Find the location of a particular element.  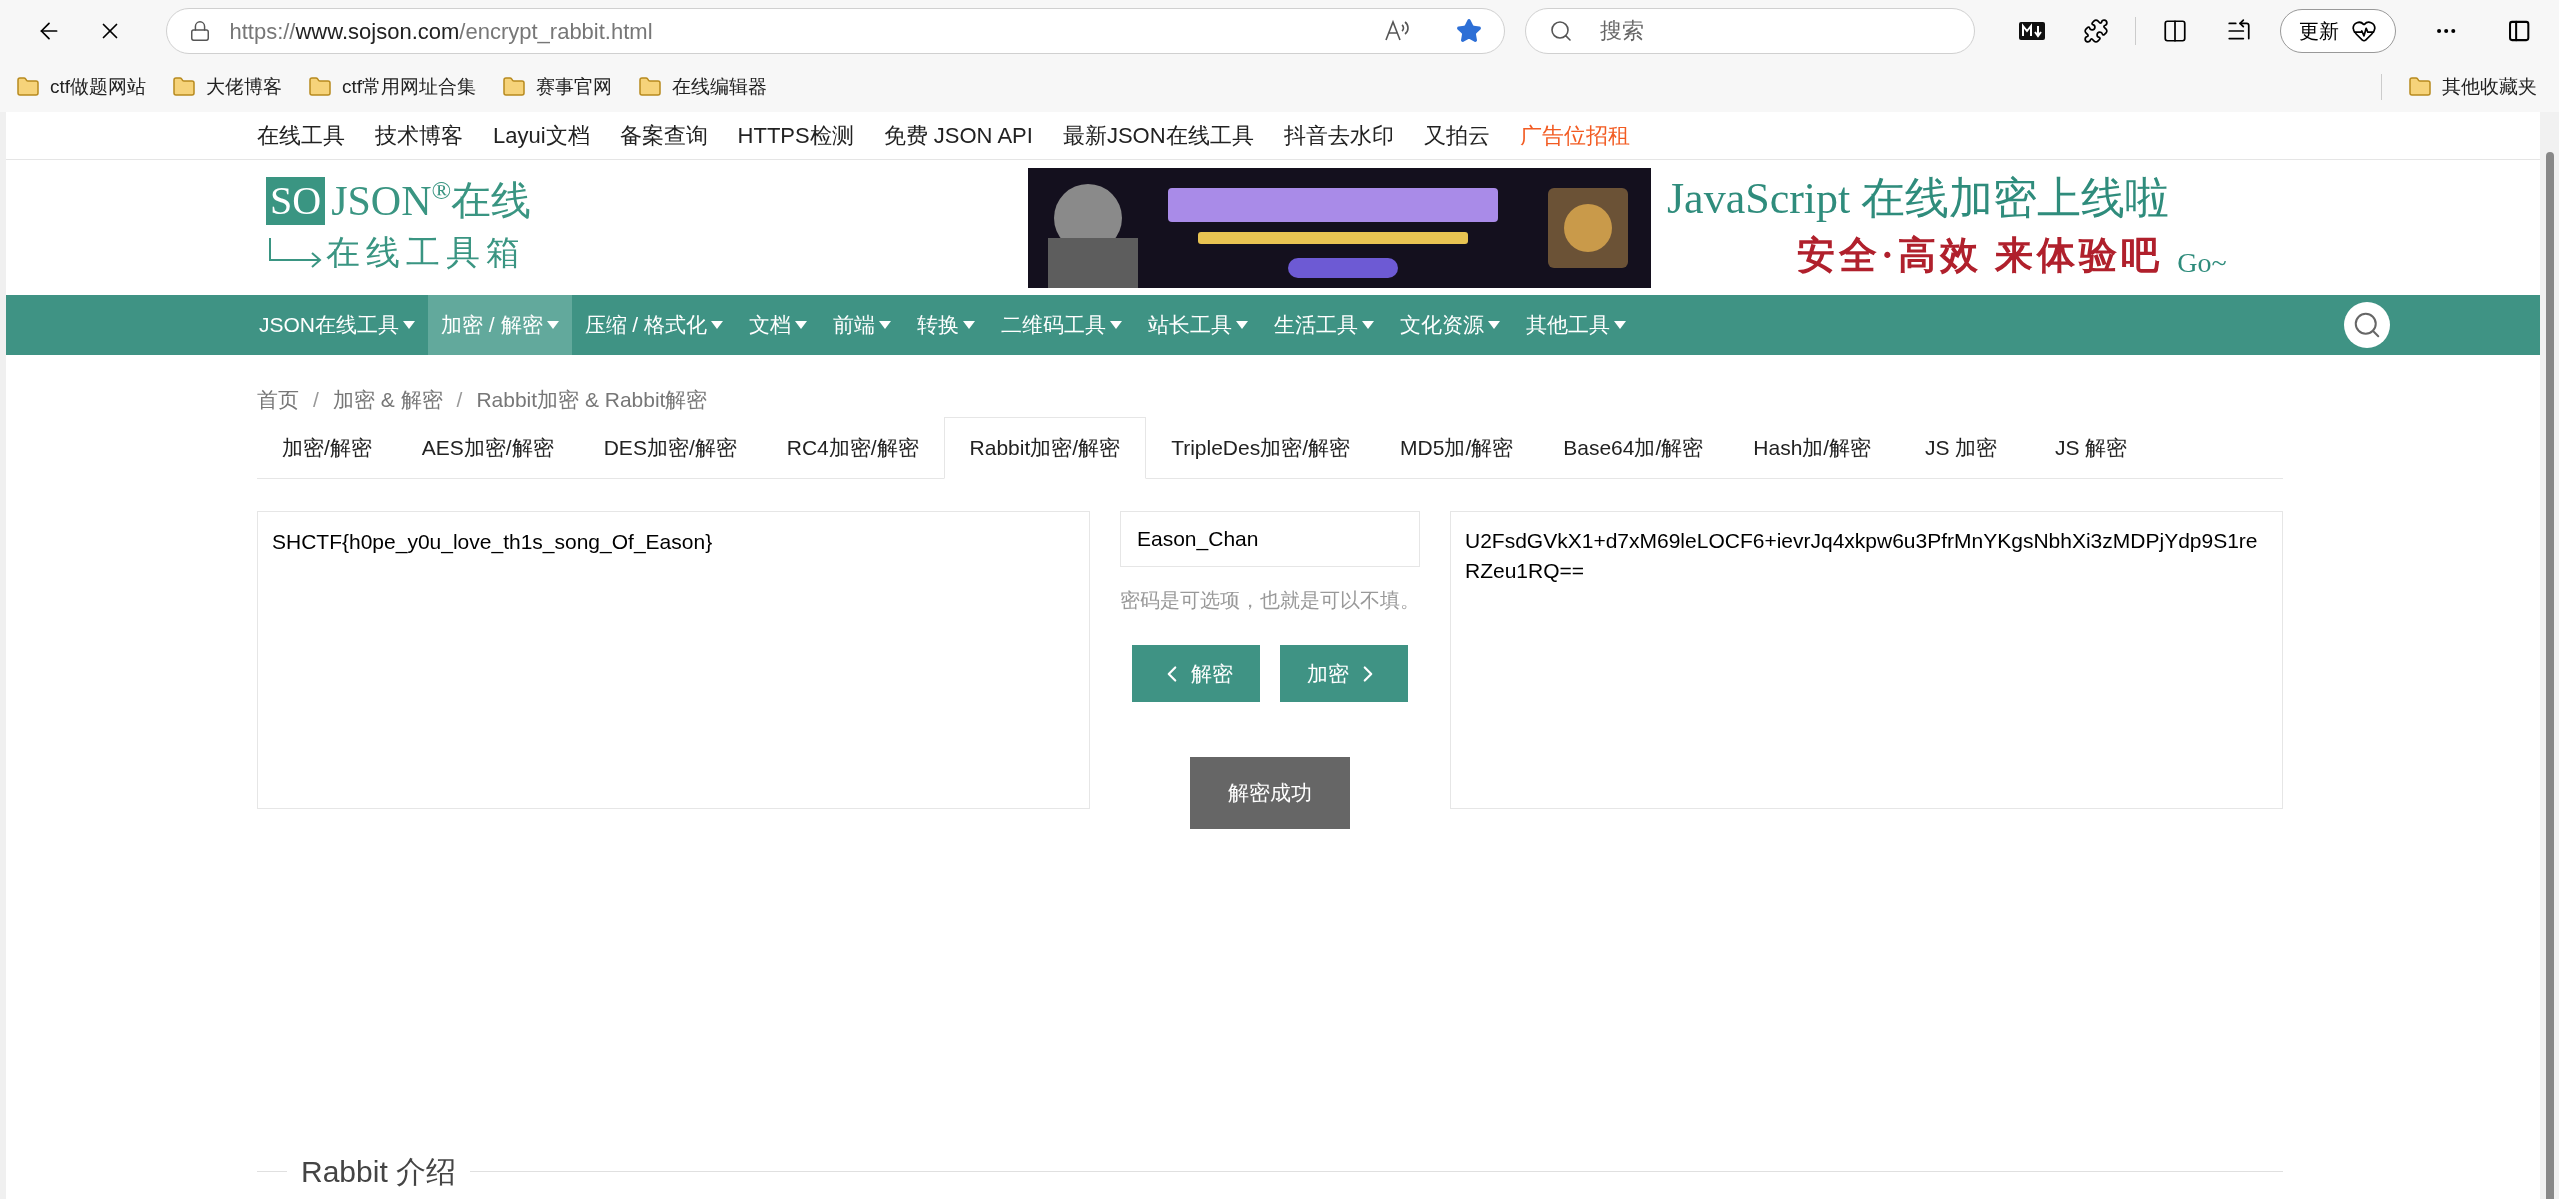

heart-pulse-icon is located at coordinates (2364, 31).